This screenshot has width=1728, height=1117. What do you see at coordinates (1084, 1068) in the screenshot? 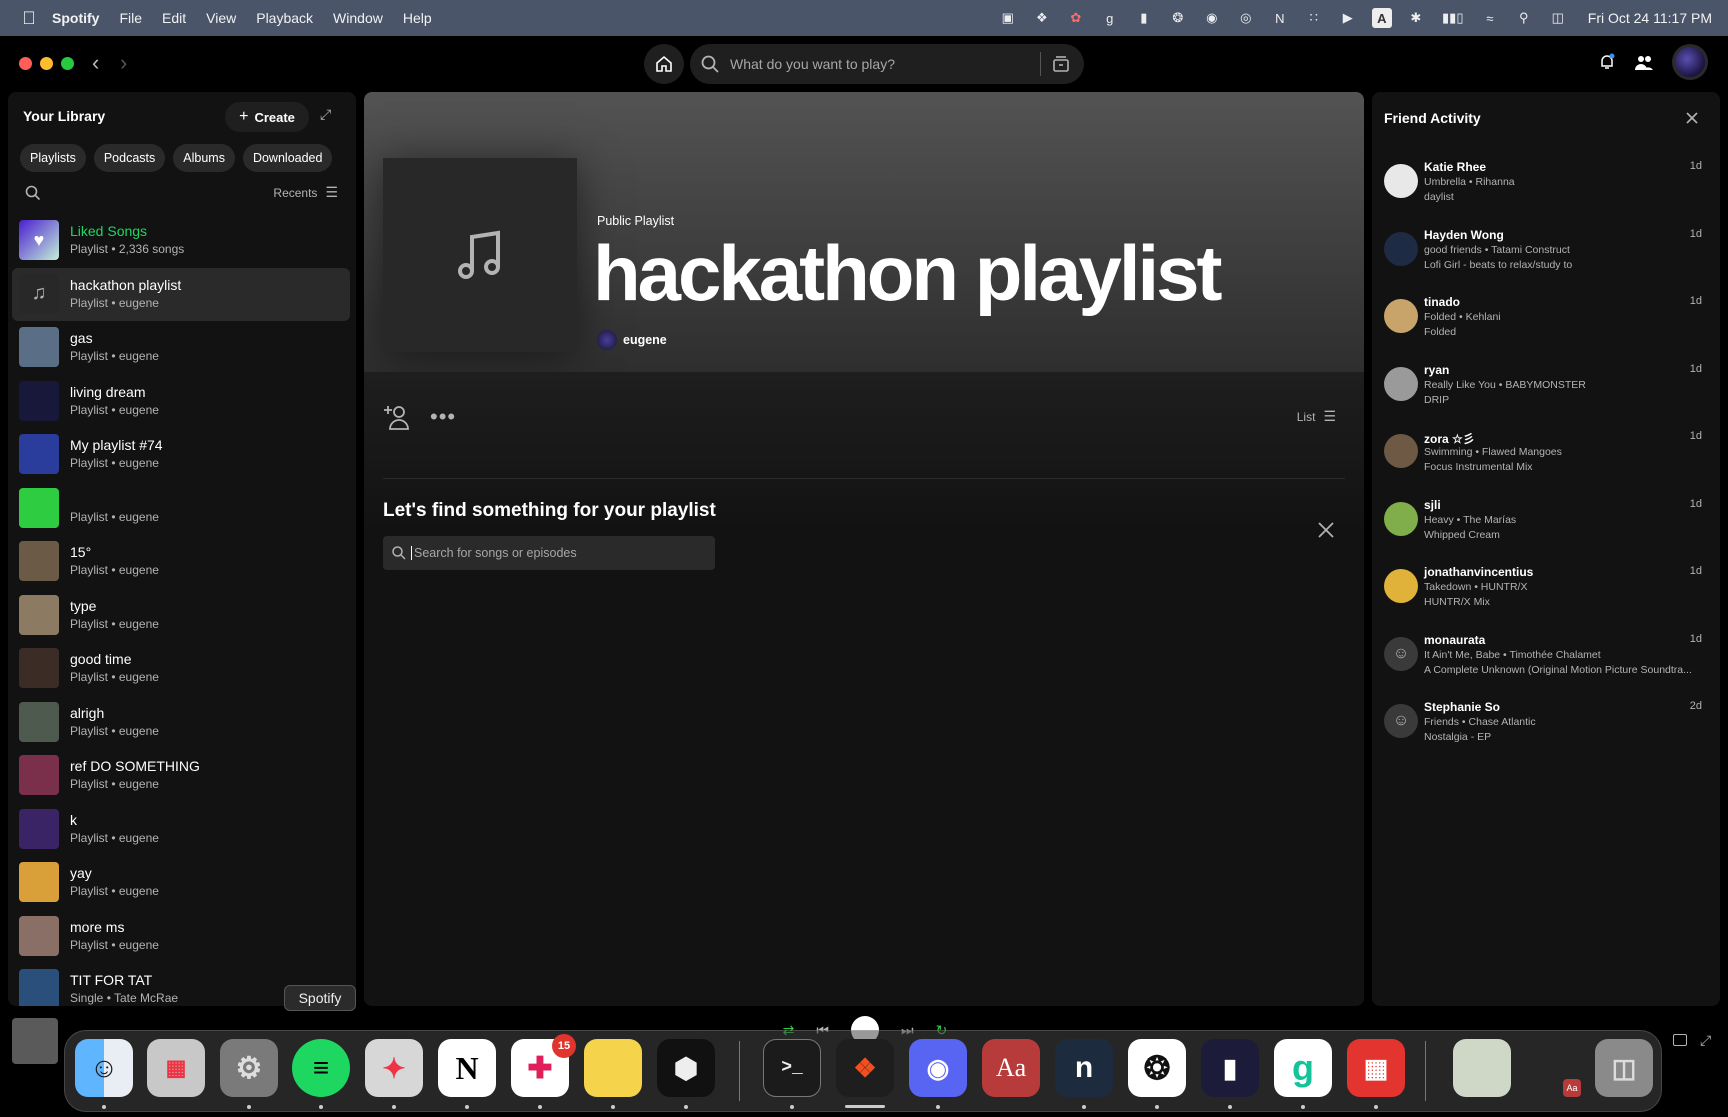
I see `notion-calendar-icon: n` at bounding box center [1084, 1068].